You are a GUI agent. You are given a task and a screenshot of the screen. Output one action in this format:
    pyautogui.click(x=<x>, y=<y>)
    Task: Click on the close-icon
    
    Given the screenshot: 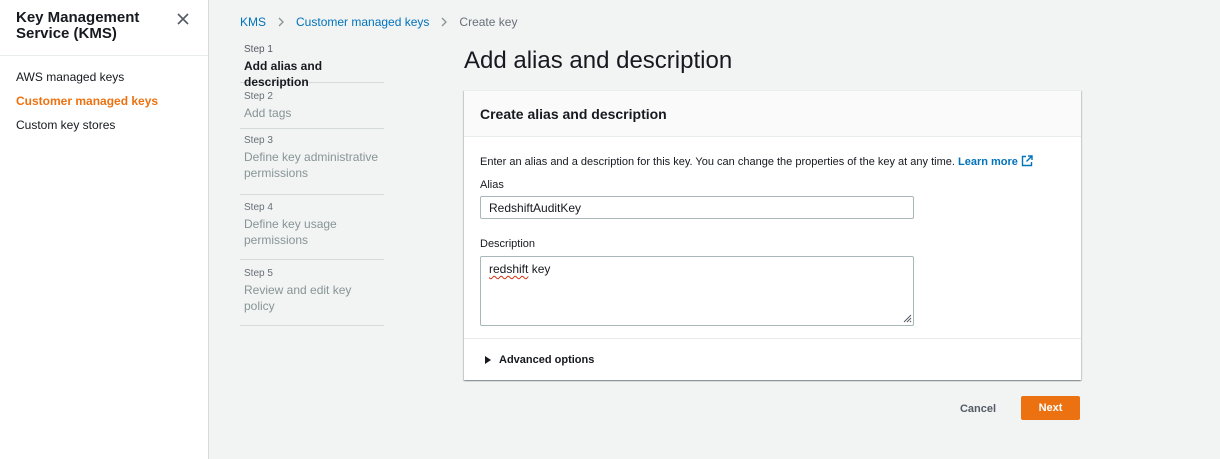 What is the action you would take?
    pyautogui.click(x=183, y=19)
    